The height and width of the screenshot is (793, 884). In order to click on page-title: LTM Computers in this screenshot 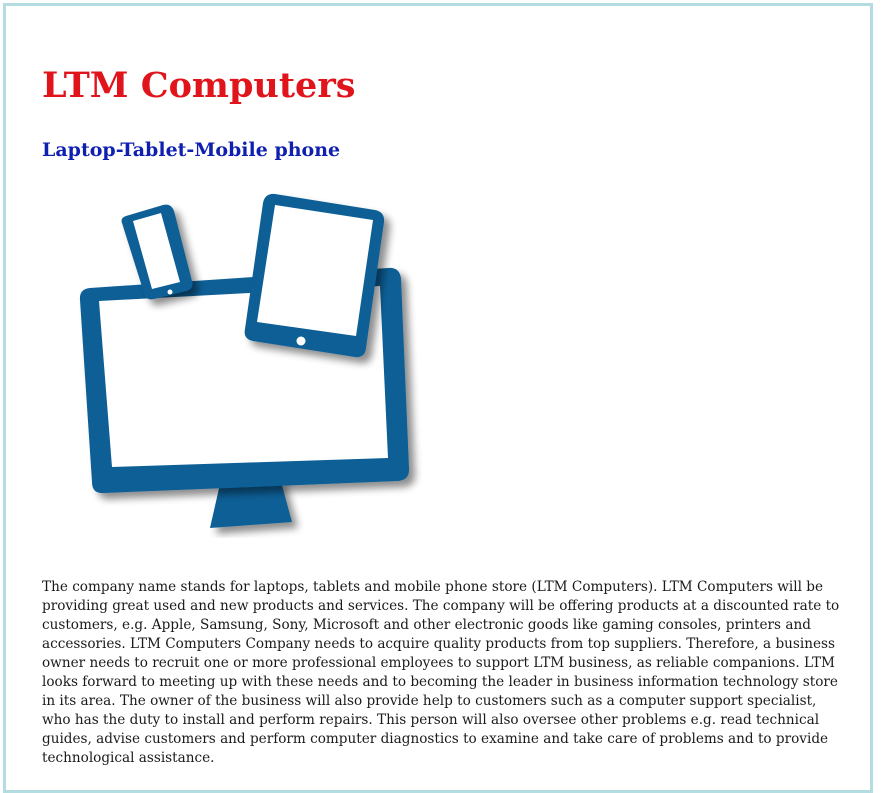, I will do `click(199, 85)`.